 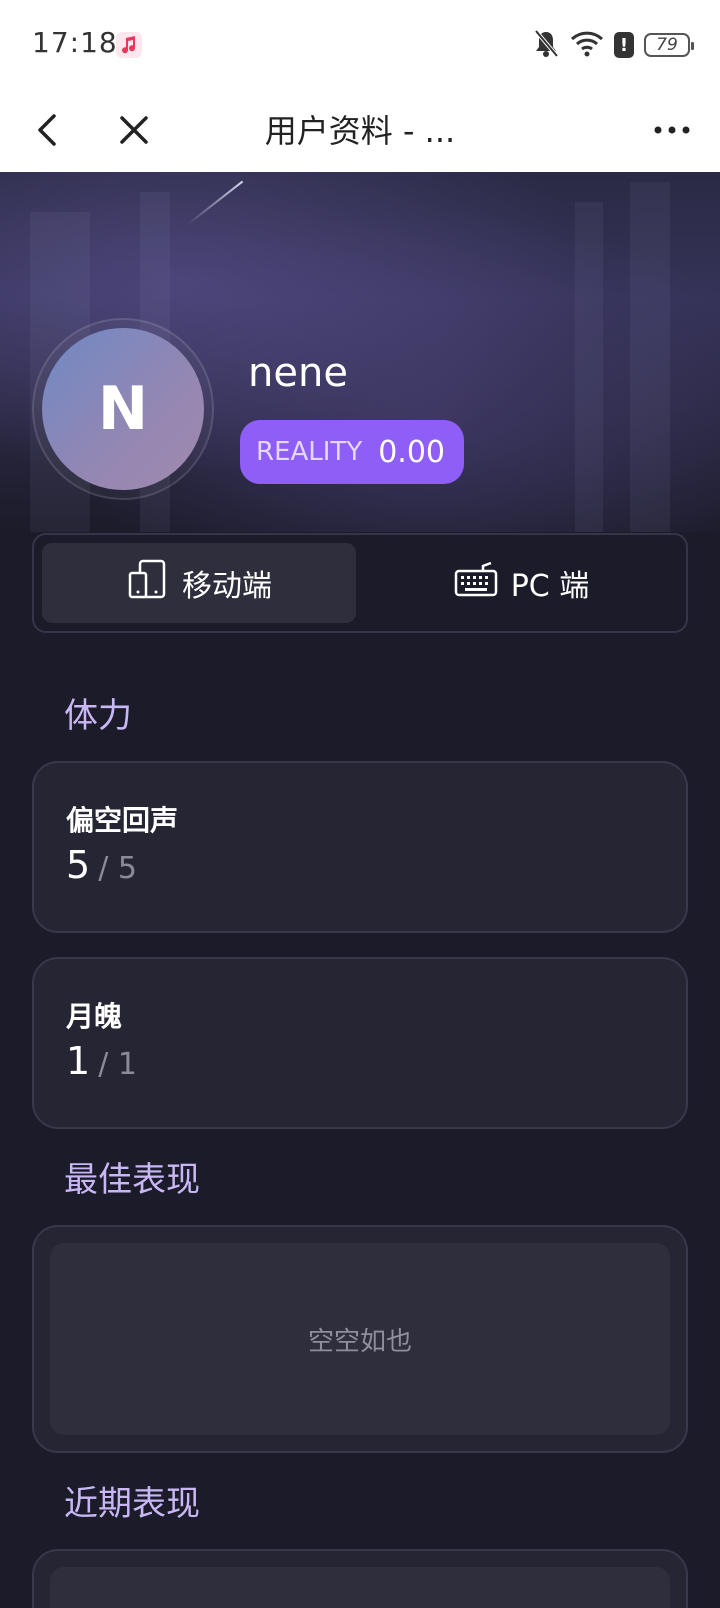 What do you see at coordinates (122, 820) in the screenshot?
I see `stamina-name: 偏空回声` at bounding box center [122, 820].